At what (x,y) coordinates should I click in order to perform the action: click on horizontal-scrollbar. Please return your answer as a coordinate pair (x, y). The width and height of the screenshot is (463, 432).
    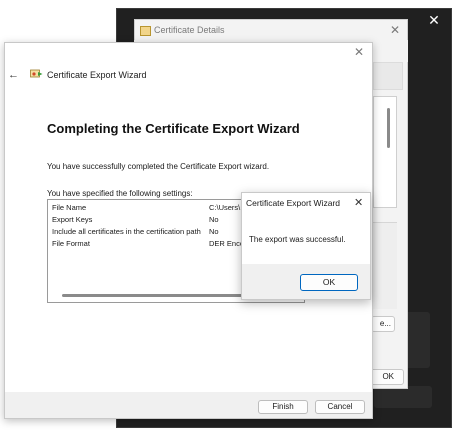
    Looking at the image, I should click on (152, 295).